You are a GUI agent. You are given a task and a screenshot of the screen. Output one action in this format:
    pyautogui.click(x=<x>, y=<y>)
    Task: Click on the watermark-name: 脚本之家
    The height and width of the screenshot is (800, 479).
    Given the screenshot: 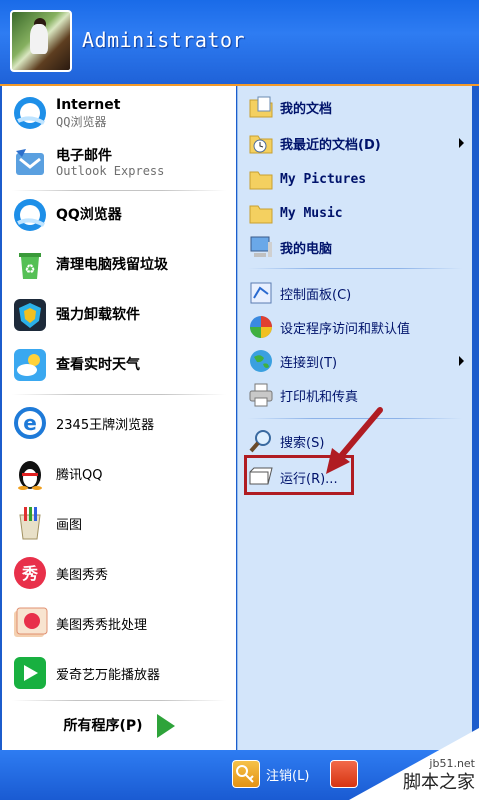 What is the action you would take?
    pyautogui.click(x=439, y=782)
    